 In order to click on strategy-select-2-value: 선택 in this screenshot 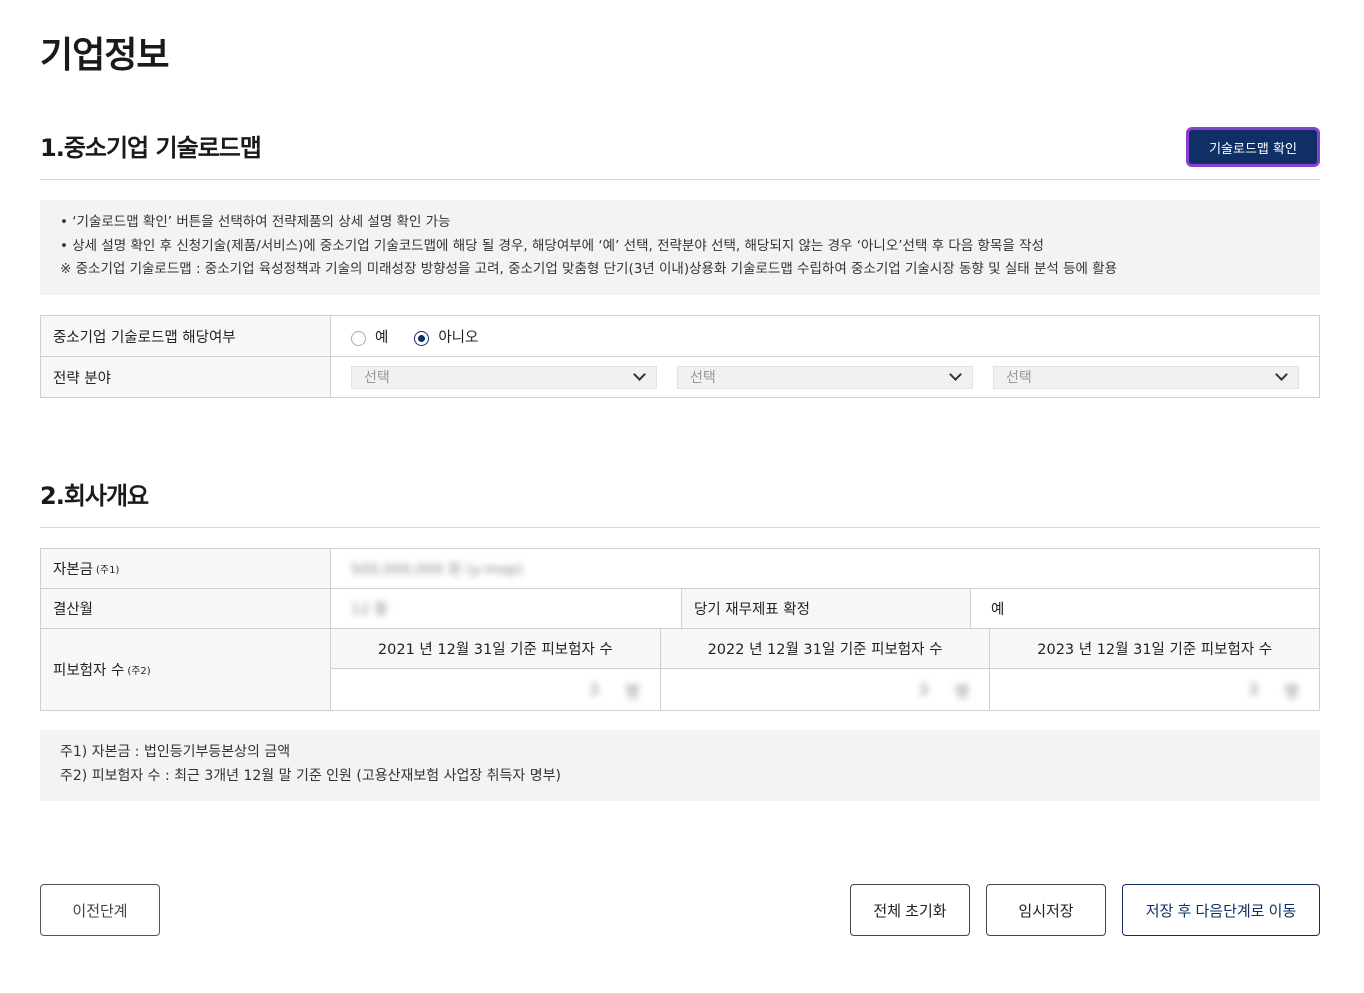, I will do `click(703, 378)`.